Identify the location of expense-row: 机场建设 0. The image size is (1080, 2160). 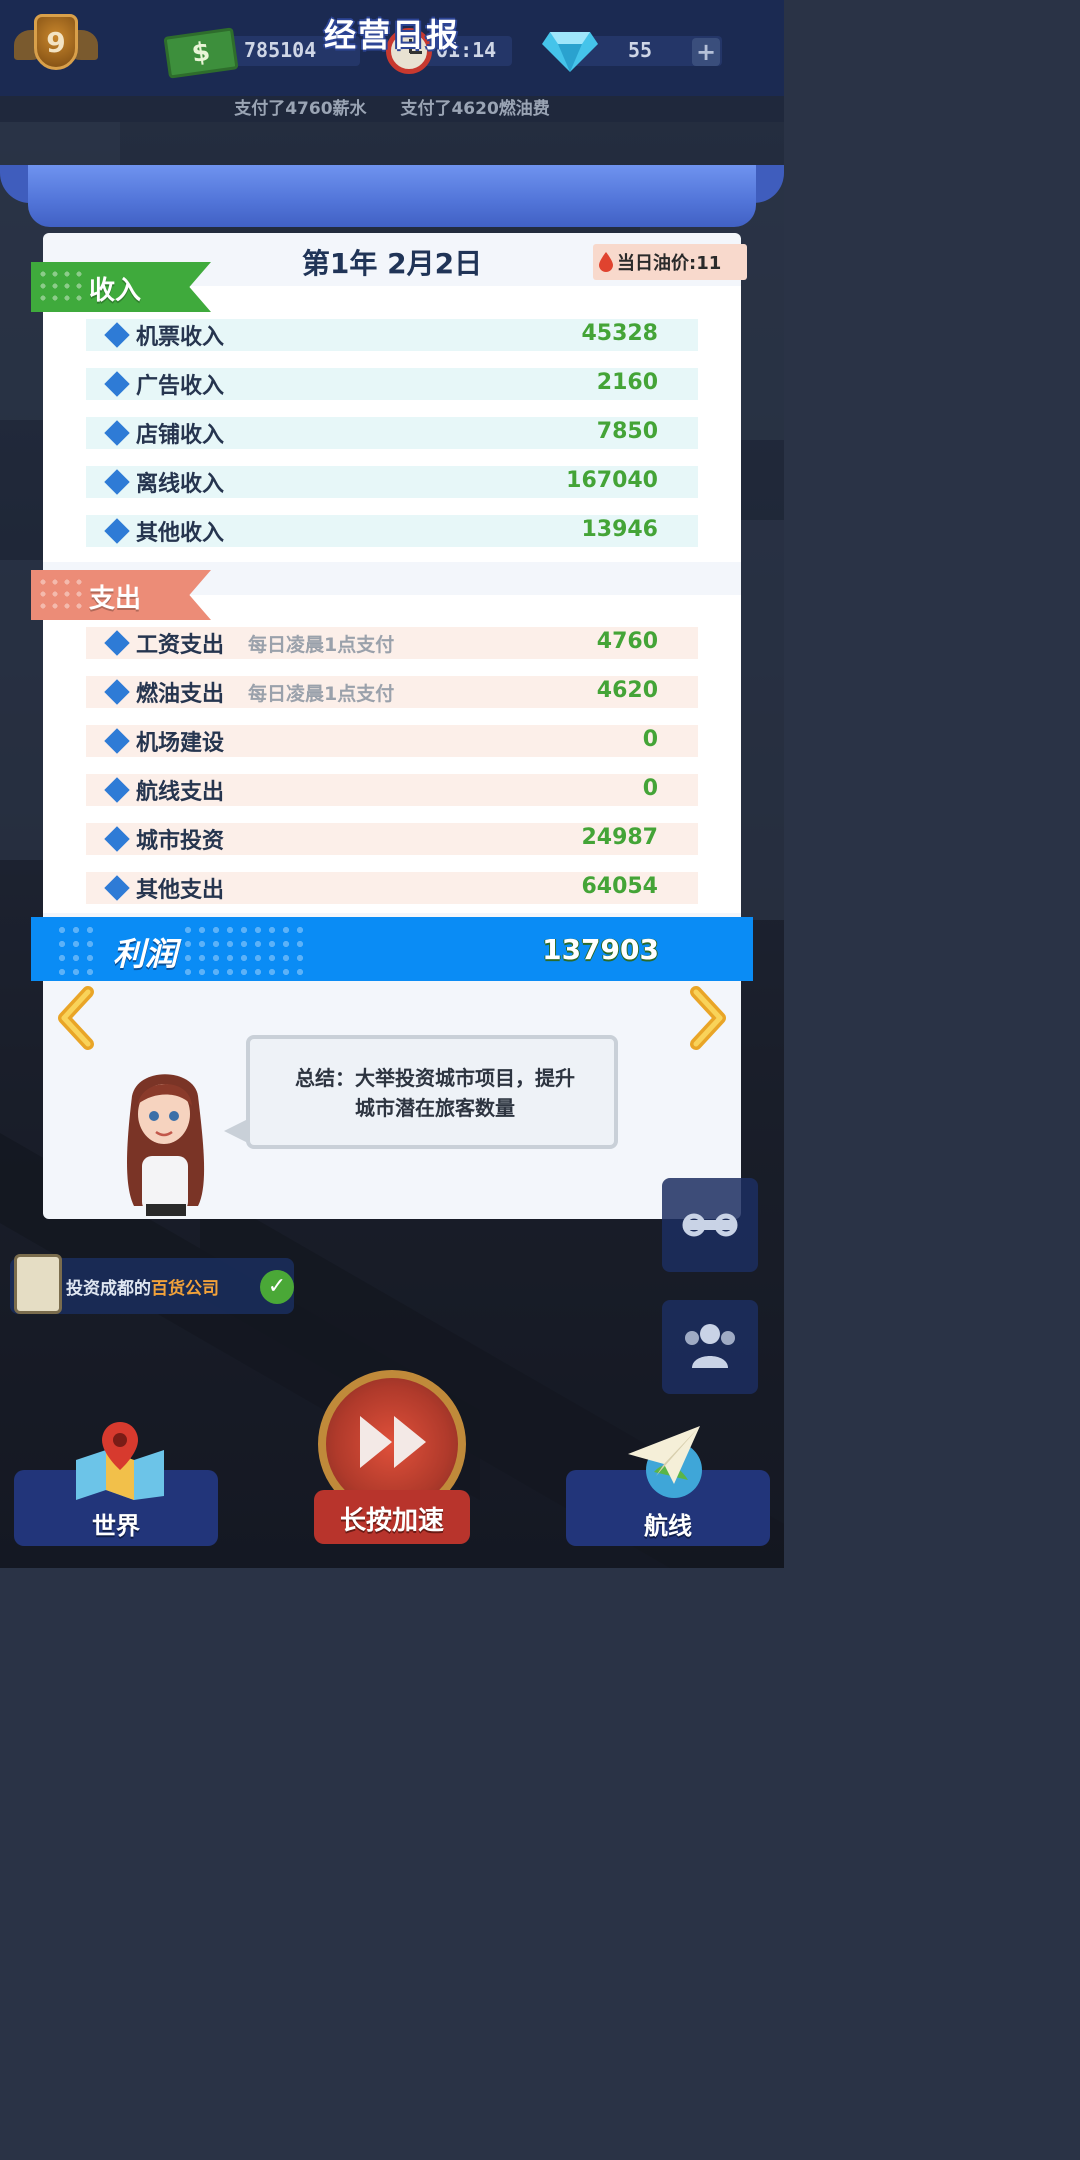
(392, 741).